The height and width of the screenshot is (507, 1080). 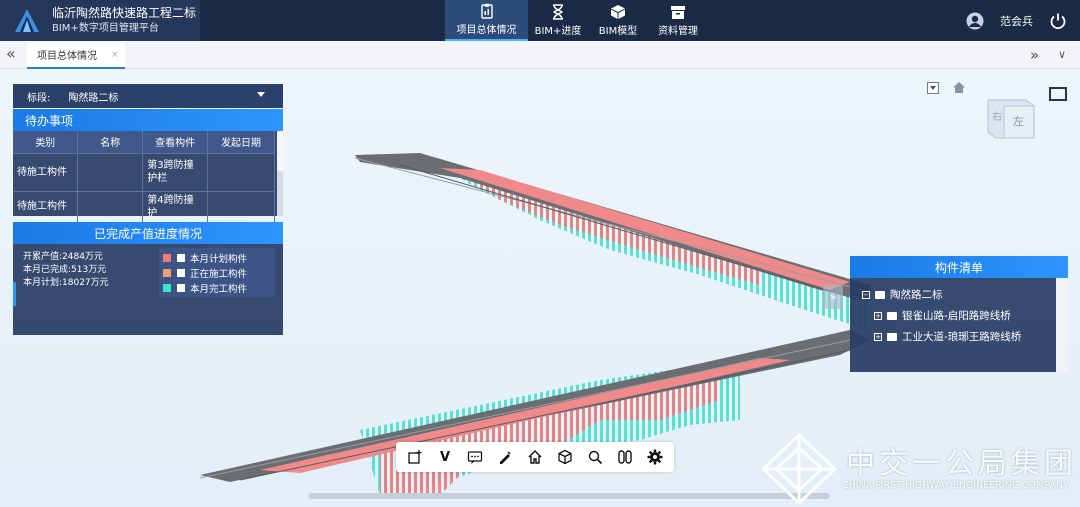 What do you see at coordinates (124, 12) in the screenshot?
I see `app-title: 临沂陶然路快速路工程二标` at bounding box center [124, 12].